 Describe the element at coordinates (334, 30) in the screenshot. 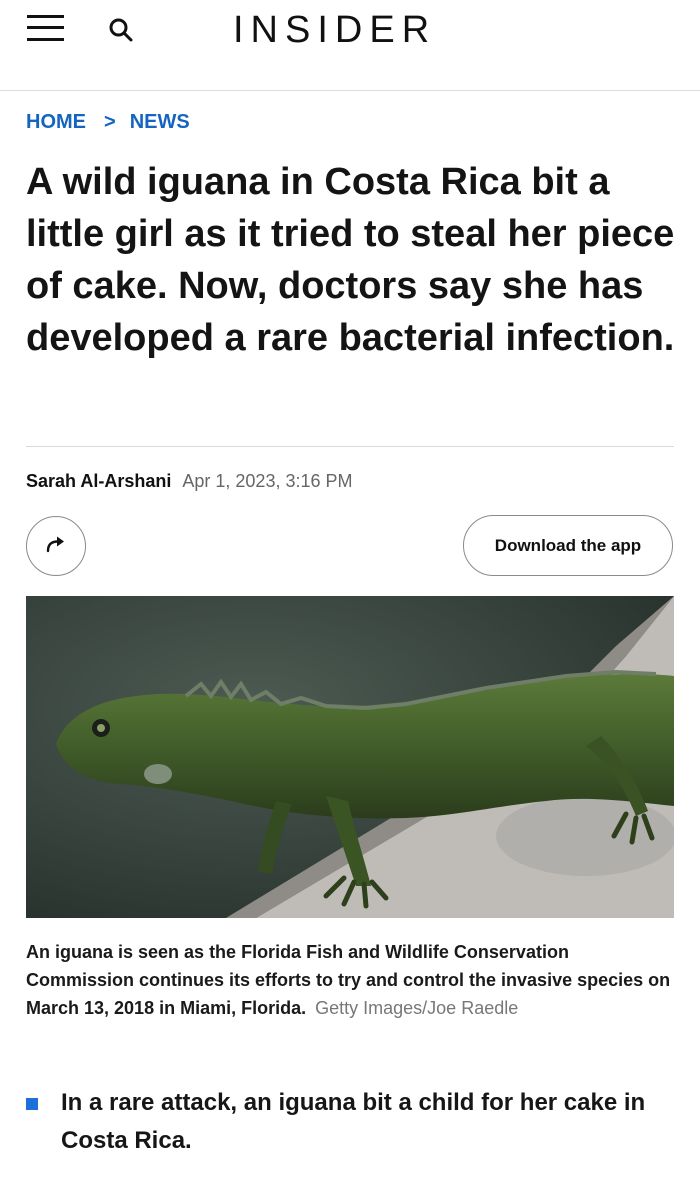

I see `site-logo: INSIDER` at that location.